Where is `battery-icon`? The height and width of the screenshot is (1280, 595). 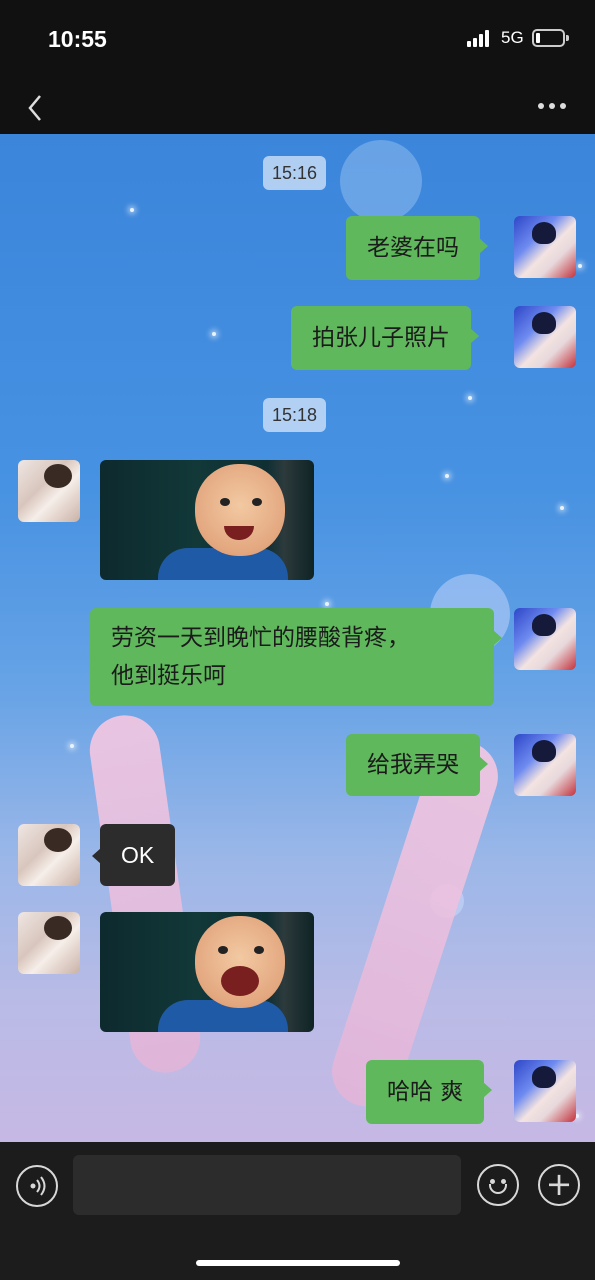 battery-icon is located at coordinates (550, 38).